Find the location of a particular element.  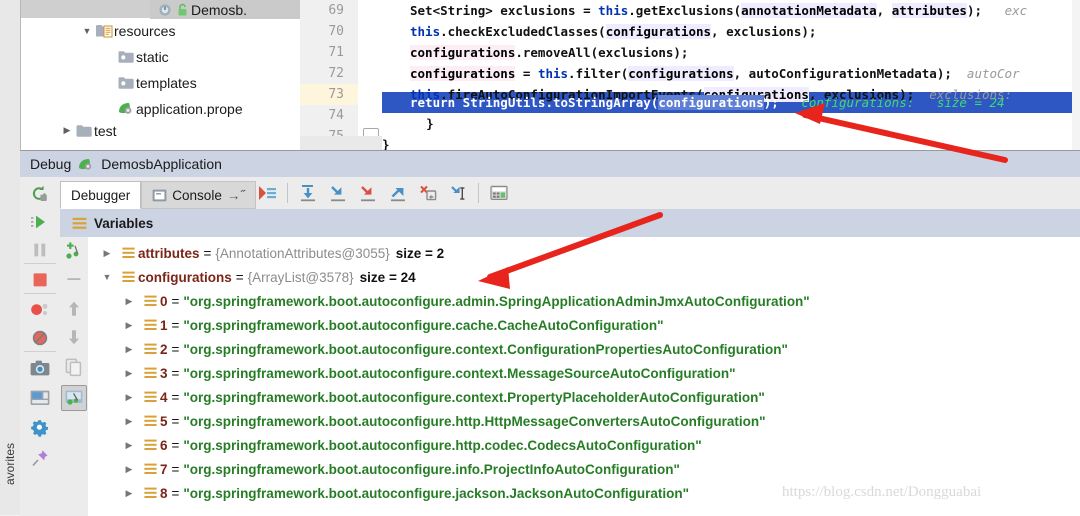

code-token: configurations: size = 24 is located at coordinates (891, 102).